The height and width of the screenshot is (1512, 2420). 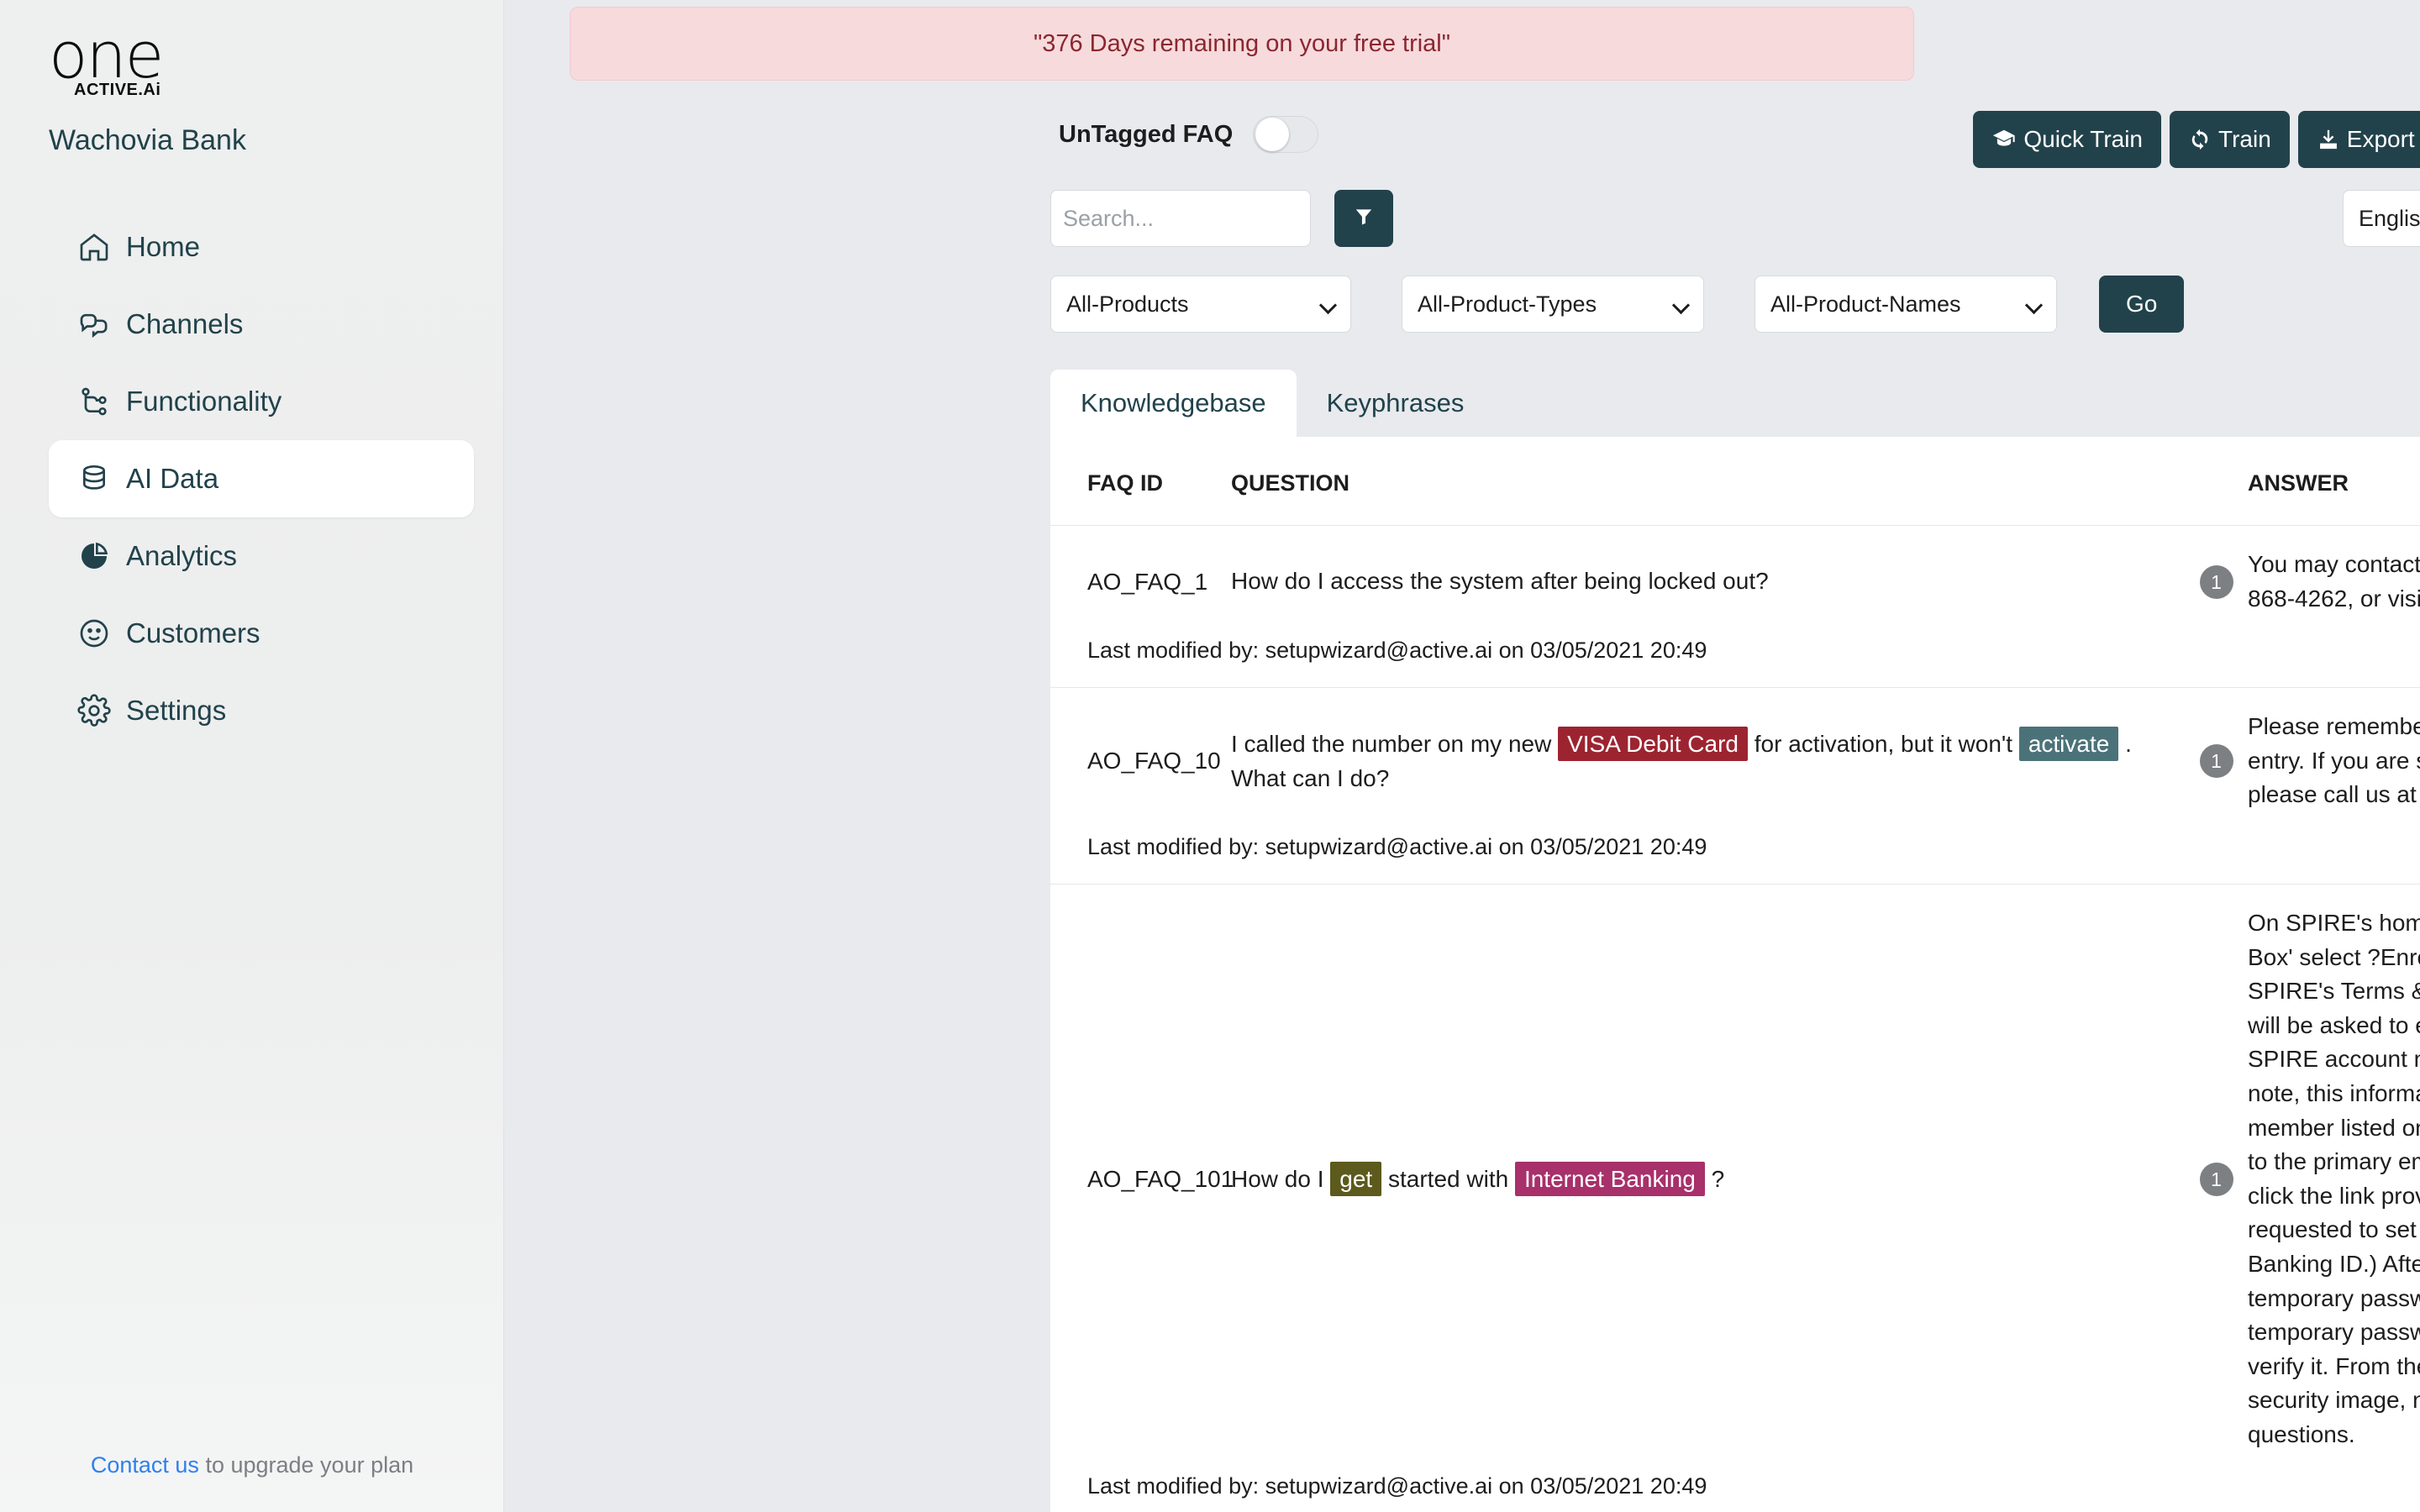 I want to click on column-header-question: QUESTION, so click(x=1708, y=481).